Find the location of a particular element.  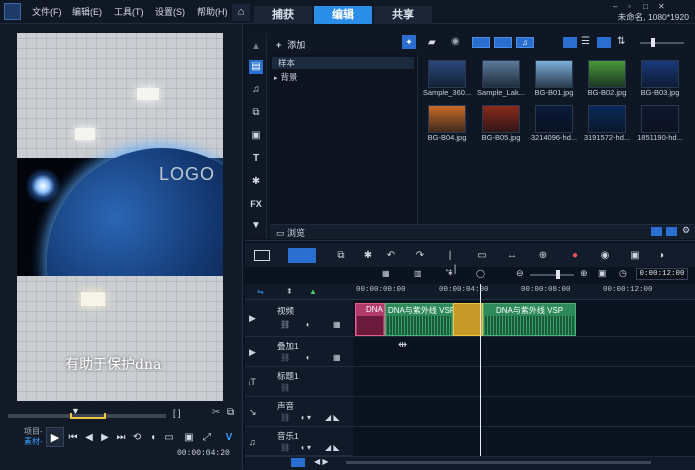

fullscreen-icon: ⤢ is located at coordinates (207, 438).